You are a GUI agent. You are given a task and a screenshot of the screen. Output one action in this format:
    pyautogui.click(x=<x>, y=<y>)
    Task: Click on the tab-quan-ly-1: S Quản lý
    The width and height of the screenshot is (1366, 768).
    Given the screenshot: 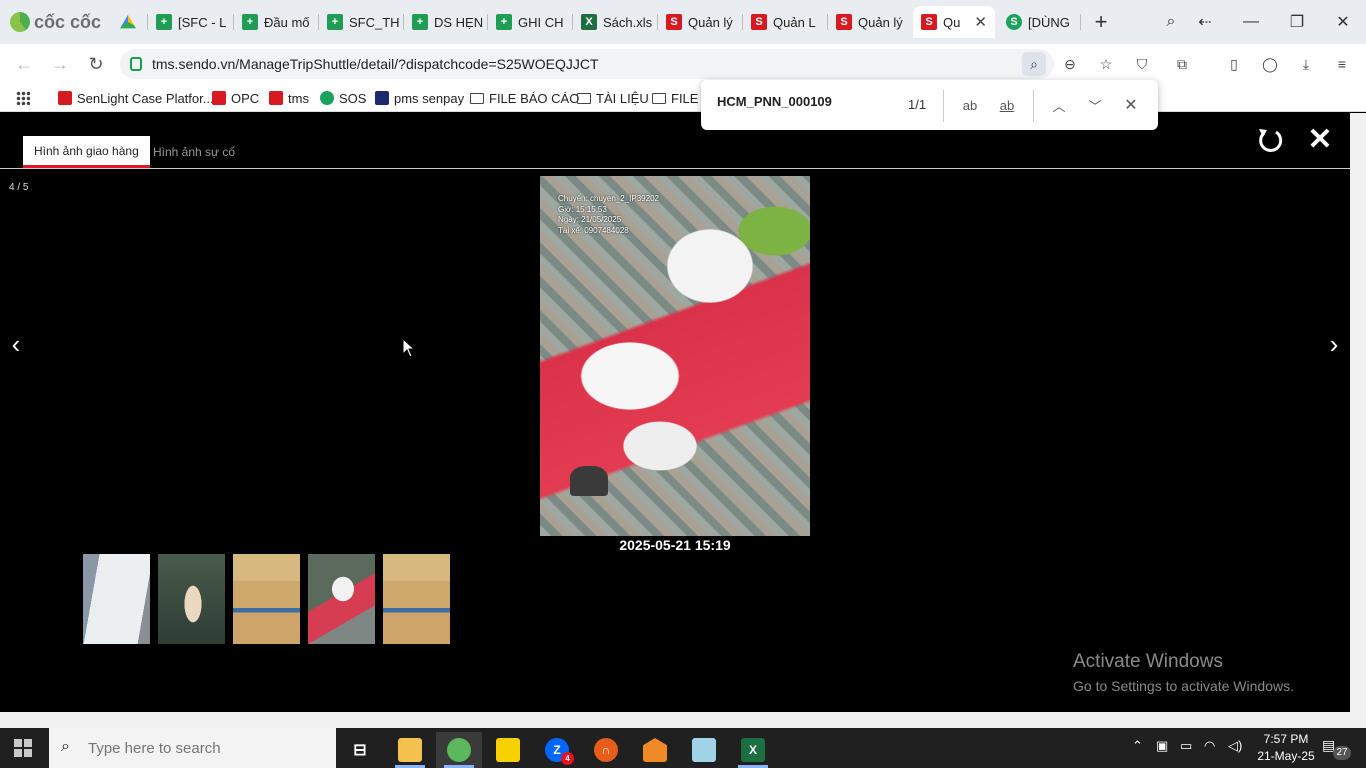 What is the action you would take?
    pyautogui.click(x=699, y=22)
    